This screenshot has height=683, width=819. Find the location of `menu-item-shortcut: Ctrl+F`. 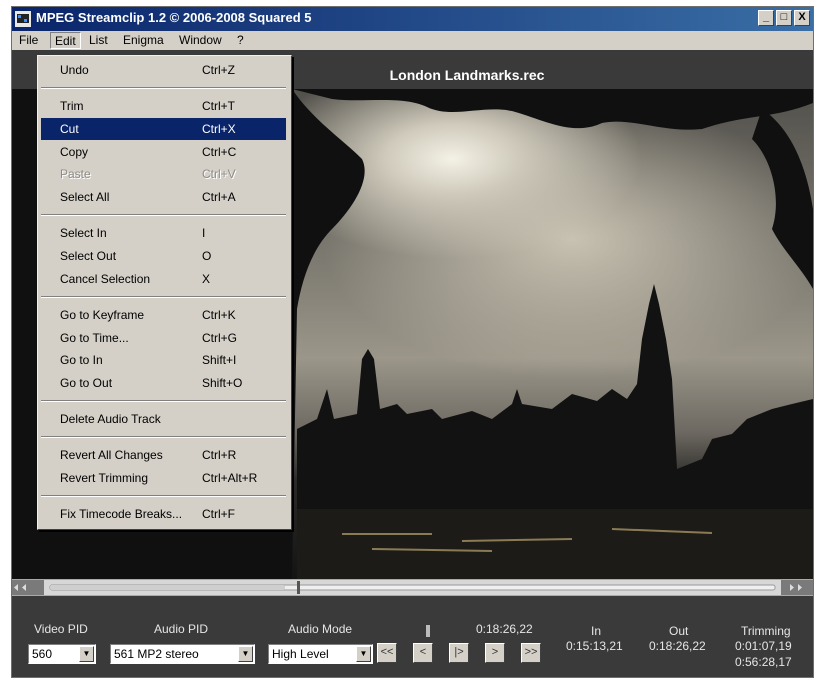

menu-item-shortcut: Ctrl+F is located at coordinates (218, 514).